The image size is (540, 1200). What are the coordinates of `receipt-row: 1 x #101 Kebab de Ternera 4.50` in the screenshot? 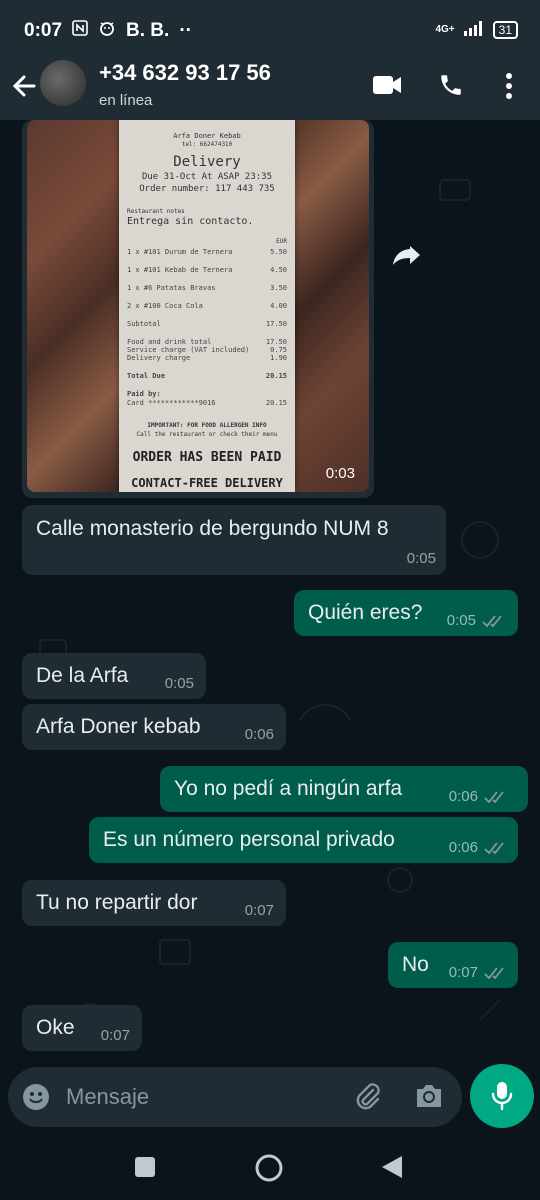 It's located at (207, 270).